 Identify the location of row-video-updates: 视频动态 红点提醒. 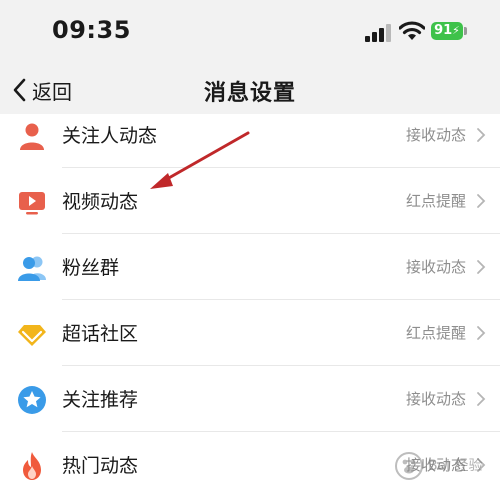
(250, 201).